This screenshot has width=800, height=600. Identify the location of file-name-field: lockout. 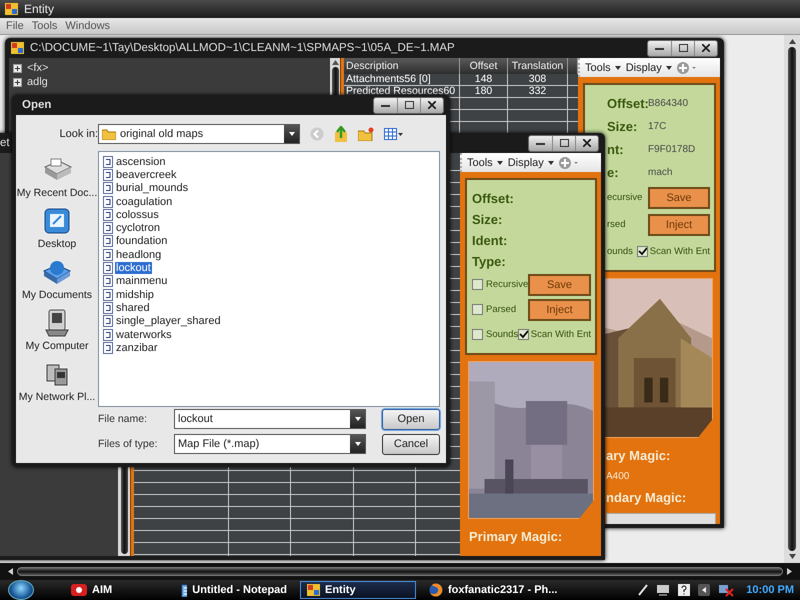
(270, 419).